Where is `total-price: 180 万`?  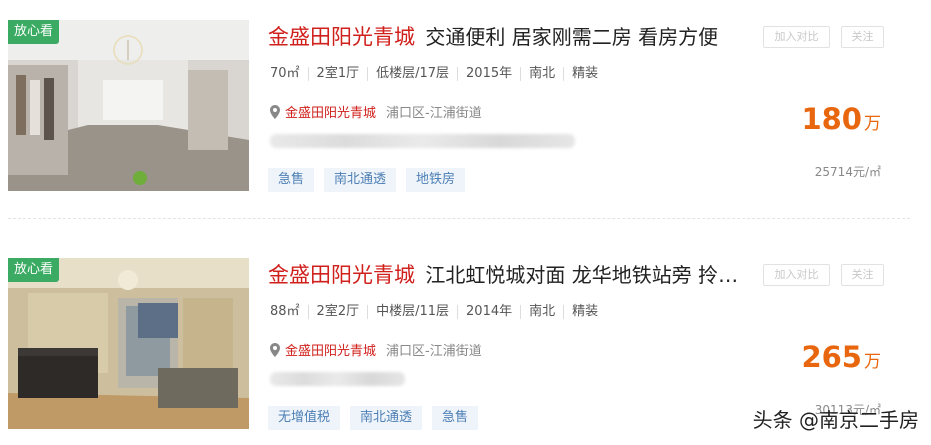 total-price: 180 万 is located at coordinates (841, 119).